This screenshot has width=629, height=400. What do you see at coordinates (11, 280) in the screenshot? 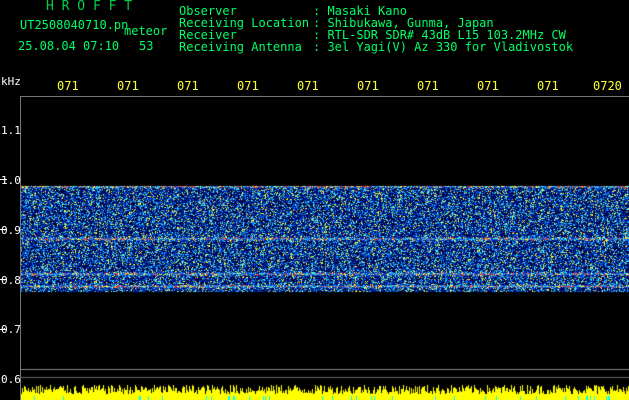
I see `y-tick-label: 0.8` at bounding box center [11, 280].